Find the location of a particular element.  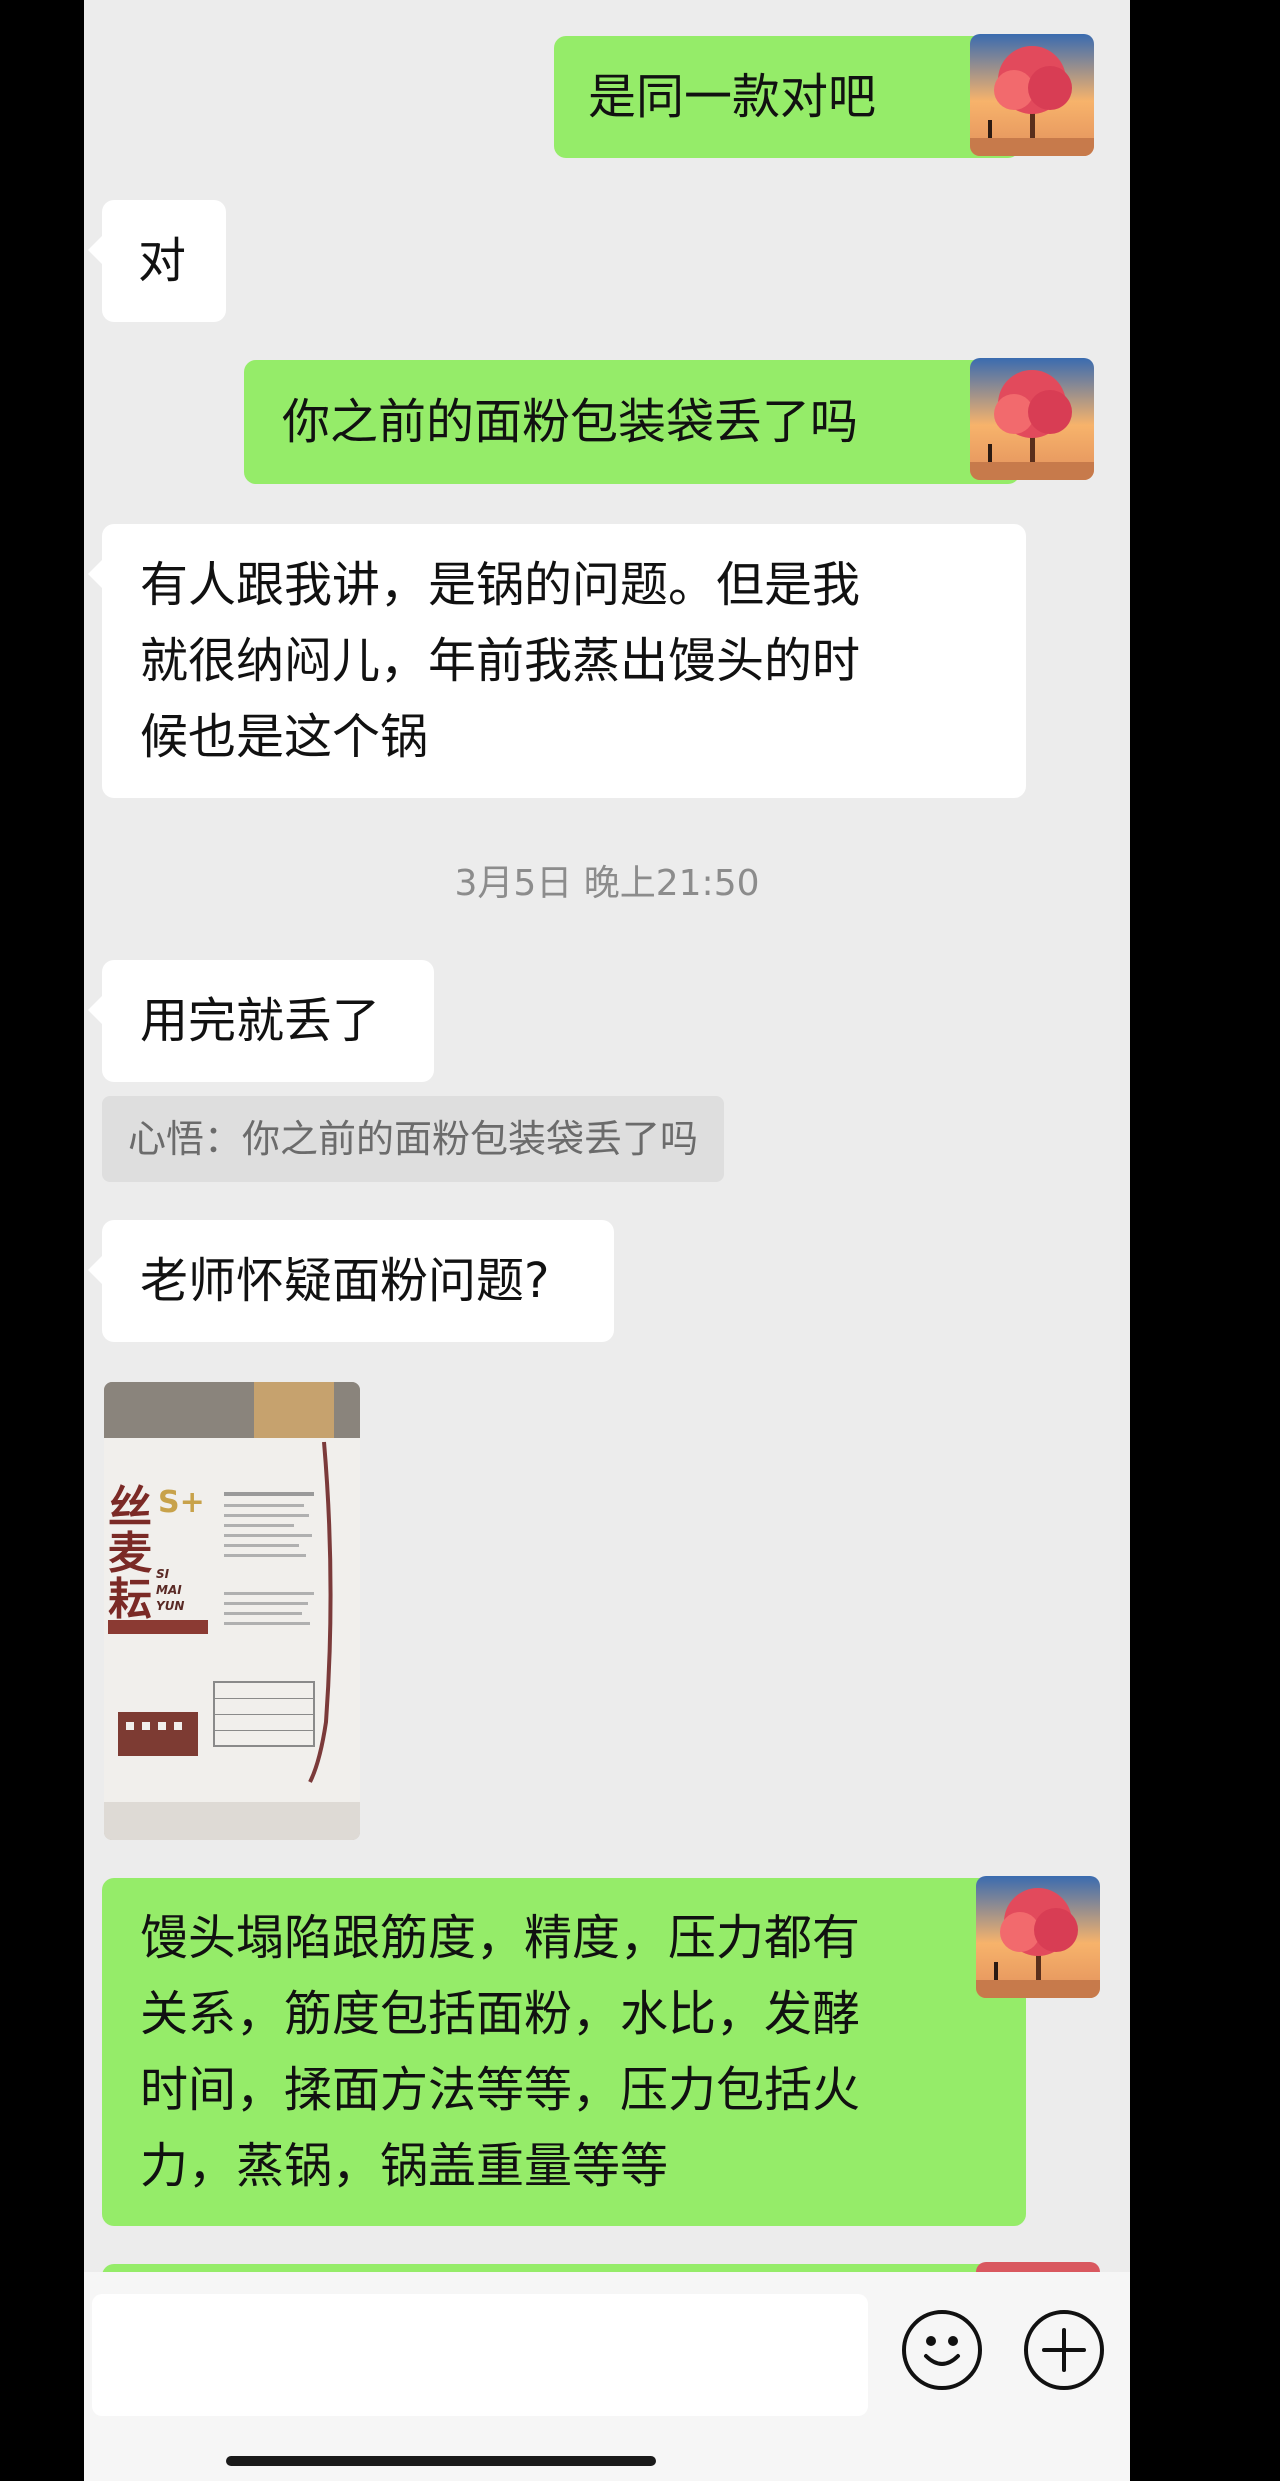

message-line: 就很纳闷儿，年前我蒸出馒头的时 is located at coordinates (500, 661).